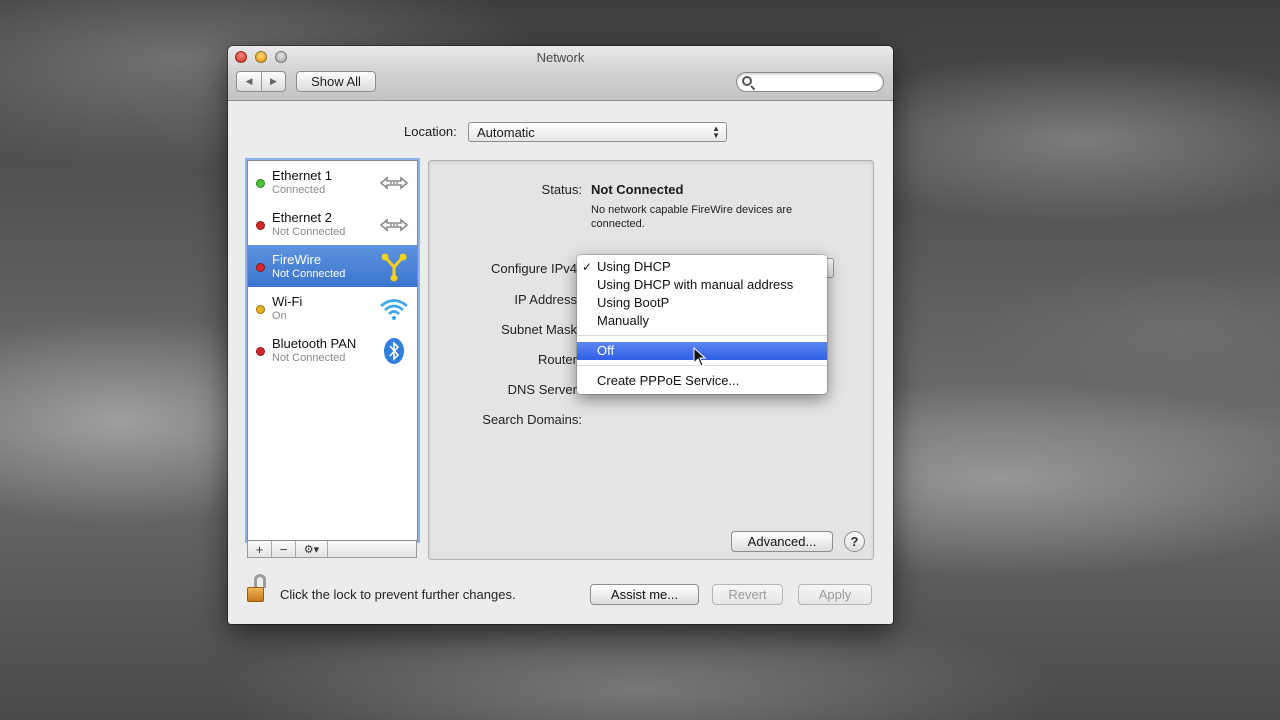  What do you see at coordinates (394, 309) in the screenshot?
I see `wifi-icon` at bounding box center [394, 309].